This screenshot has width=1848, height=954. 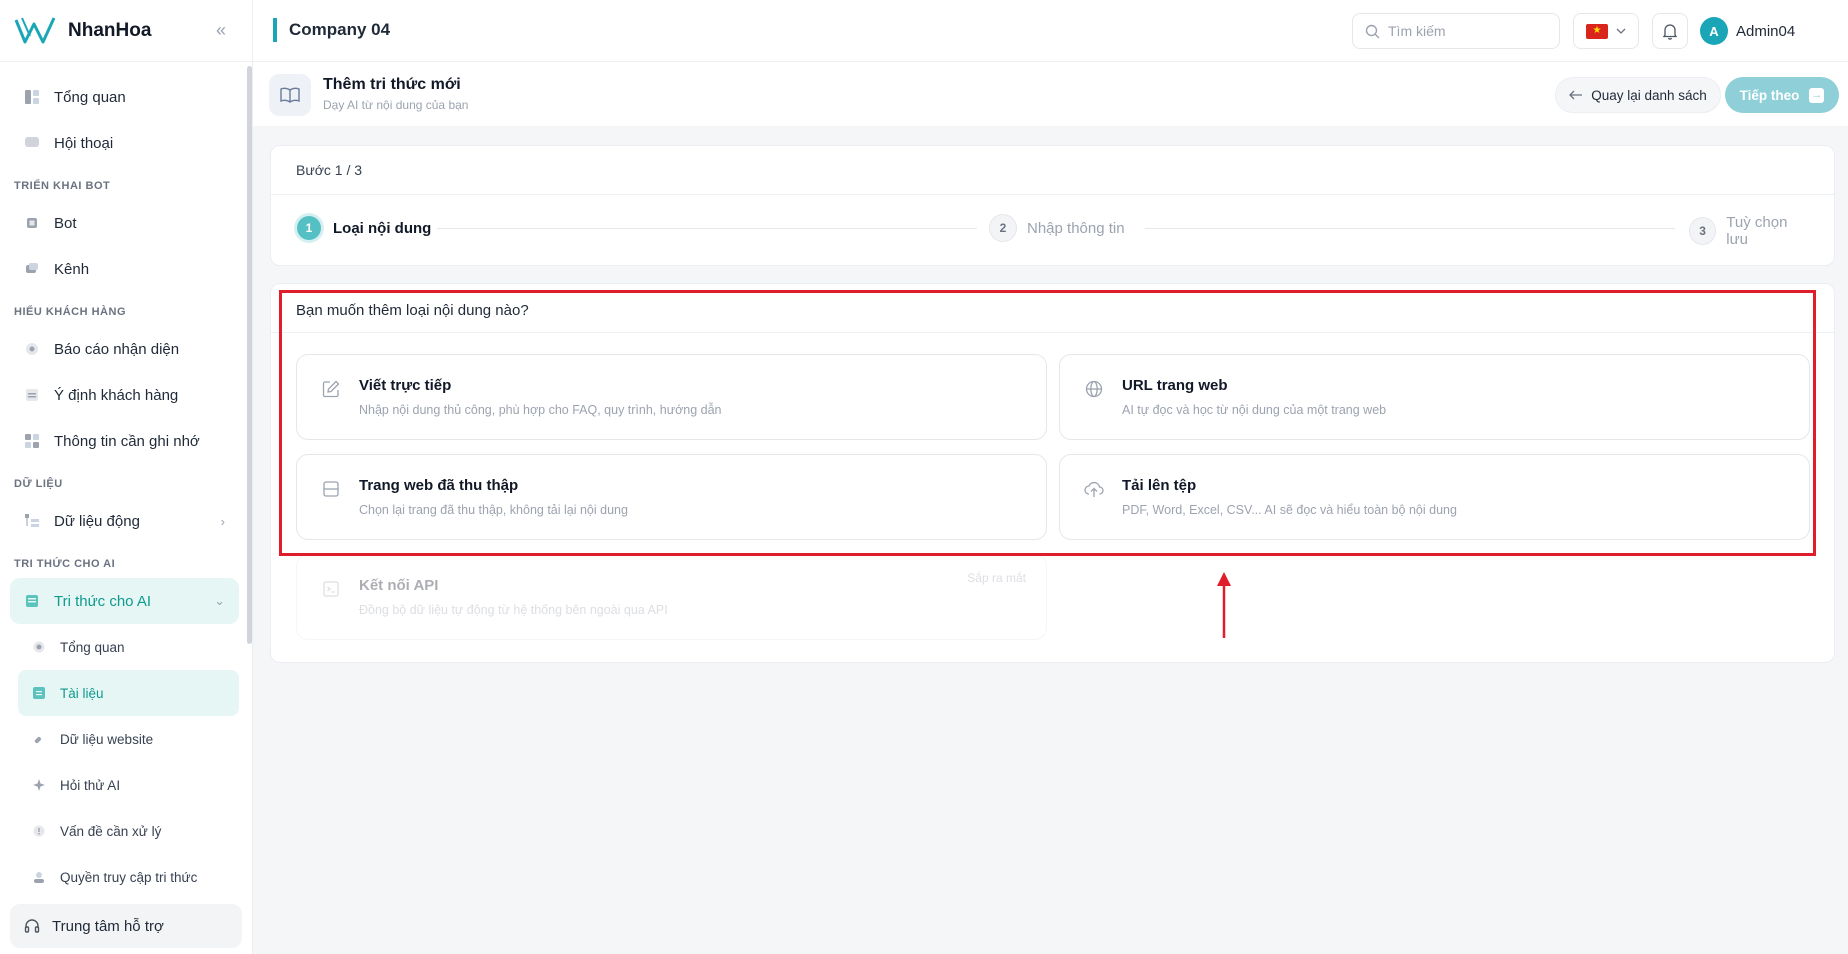 I want to click on step-label: Nhập thông tin, so click(x=1076, y=228).